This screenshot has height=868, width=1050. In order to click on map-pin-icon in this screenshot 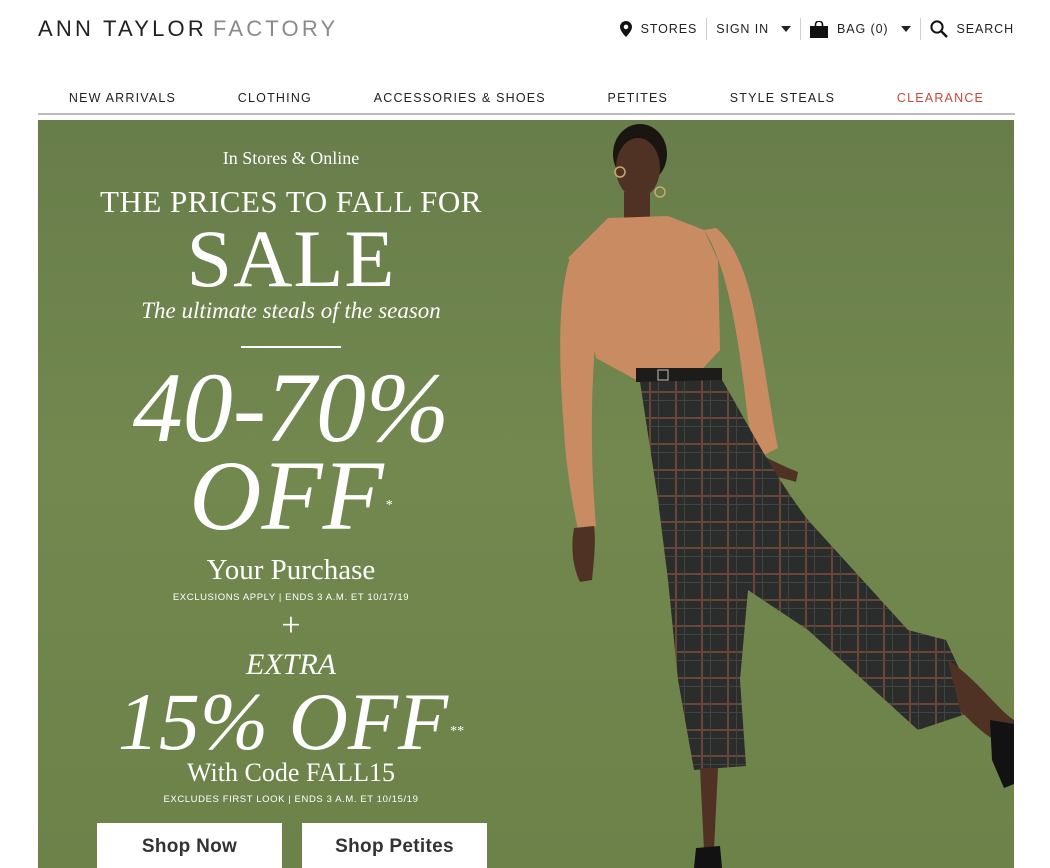, I will do `click(625, 29)`.